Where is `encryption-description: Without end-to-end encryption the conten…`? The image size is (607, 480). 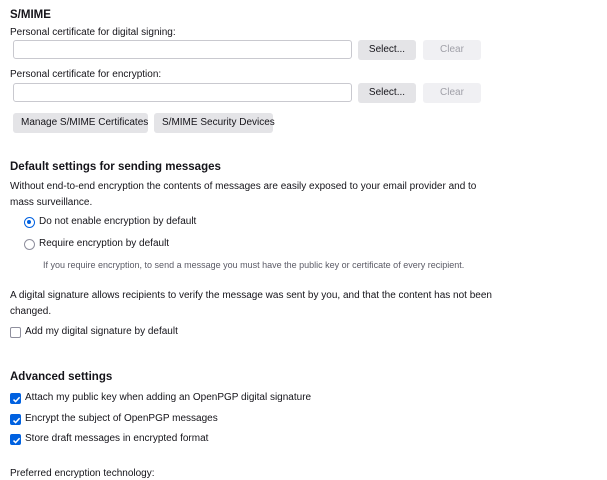 encryption-description: Without end-to-end encryption the conten… is located at coordinates (243, 194).